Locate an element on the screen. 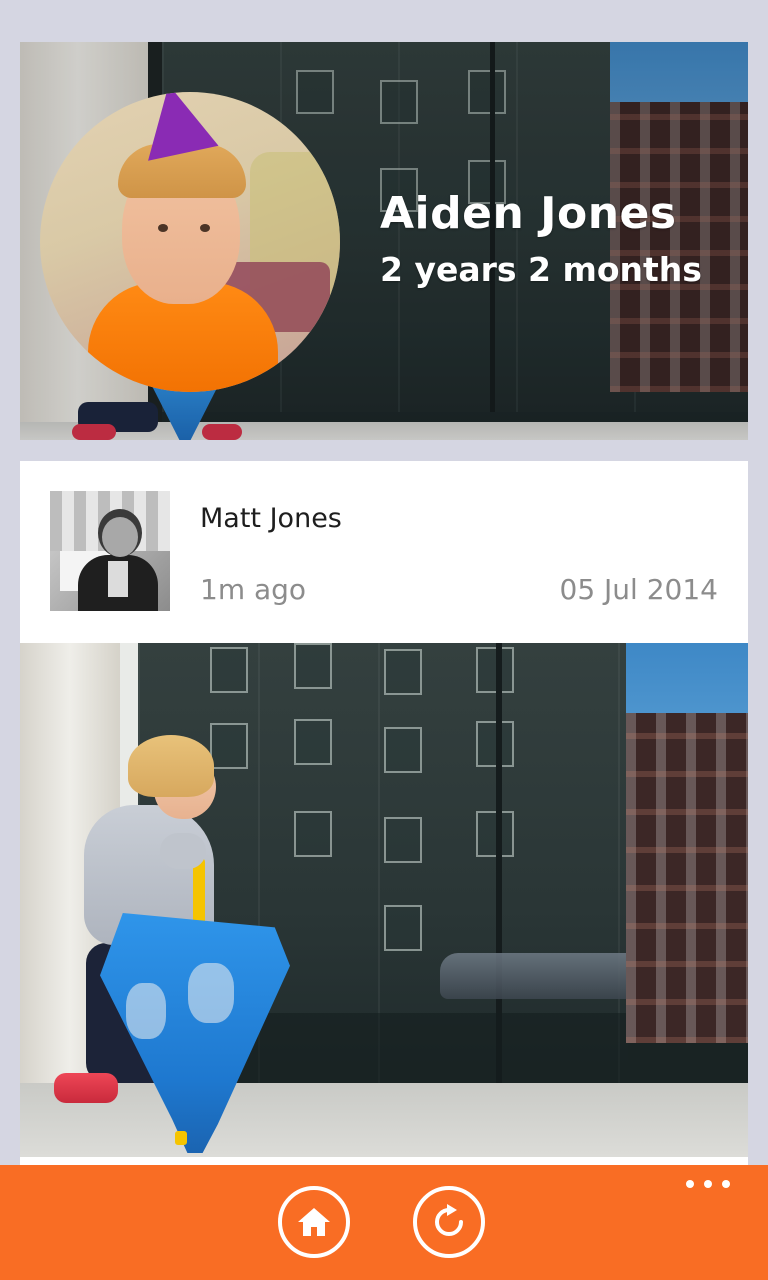  post-date: 05 Jul 2014 is located at coordinates (638, 589).